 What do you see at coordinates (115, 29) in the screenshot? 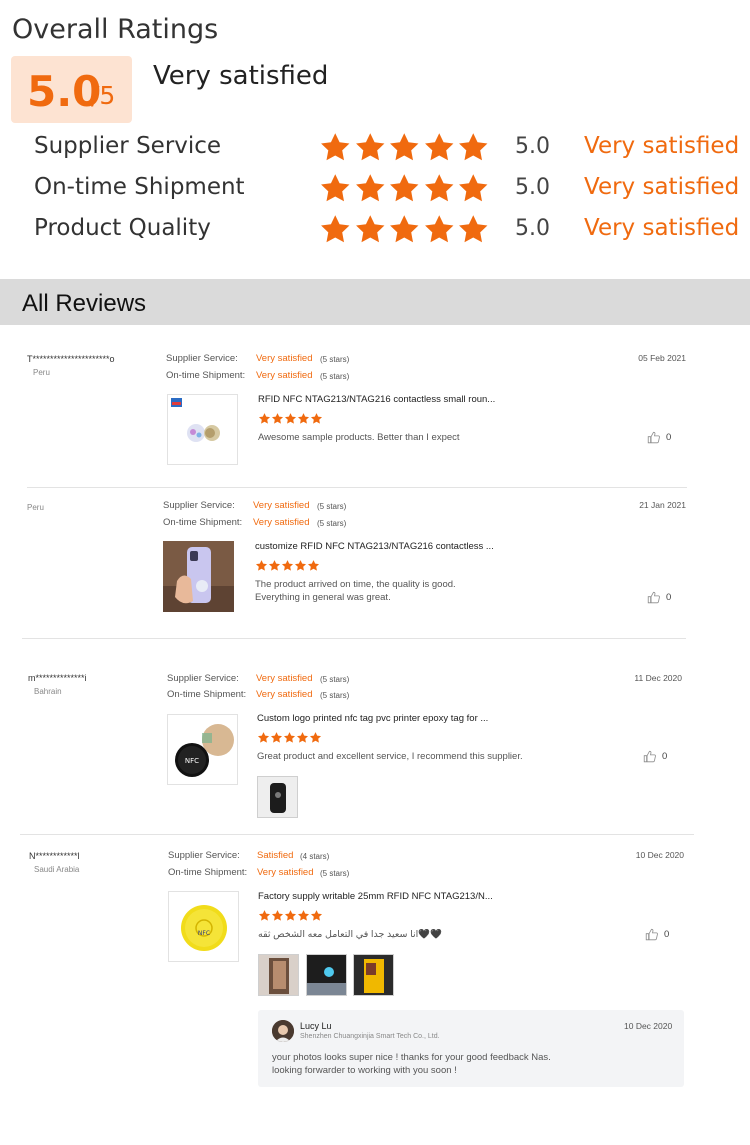
I see `overall-ratings-title: Overall Ratings` at bounding box center [115, 29].